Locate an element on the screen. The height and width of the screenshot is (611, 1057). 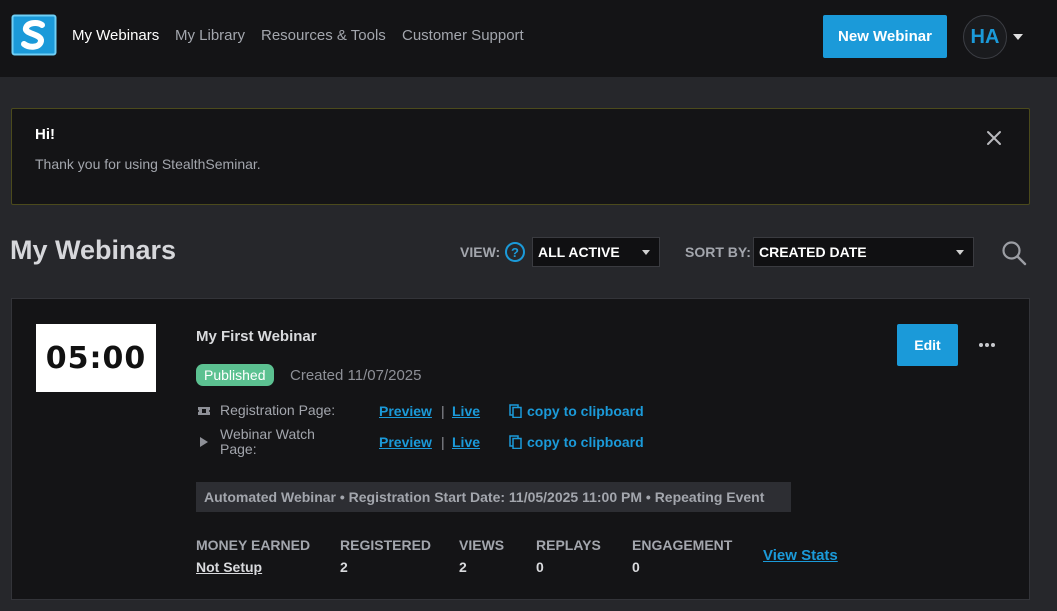
stealthseminar-logo is located at coordinates (34, 35).